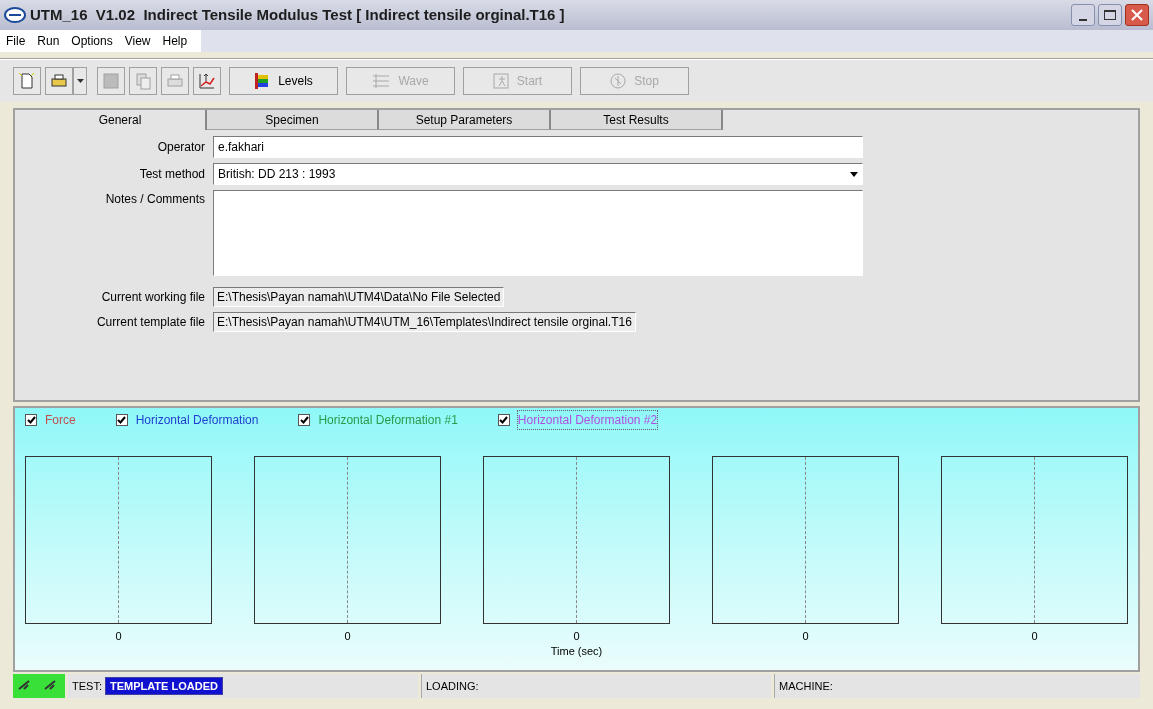  Describe the element at coordinates (297, 14) in the screenshot. I see `window-title: UTM_16 V1.02 Indirect Tensile Modulus Test [ Indirect tensile orginal.T16 ]` at that location.